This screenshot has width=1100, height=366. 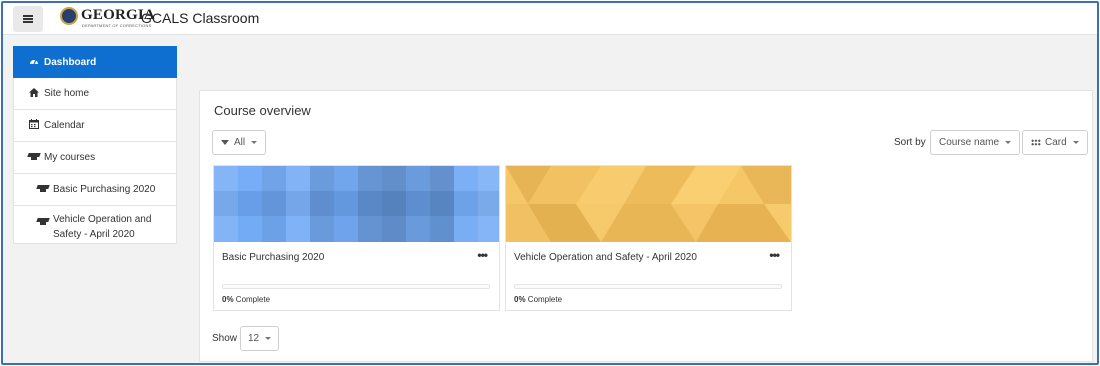 I want to click on course-card: Basic Purchasing 2020 ••• 0% Complete, so click(x=356, y=238).